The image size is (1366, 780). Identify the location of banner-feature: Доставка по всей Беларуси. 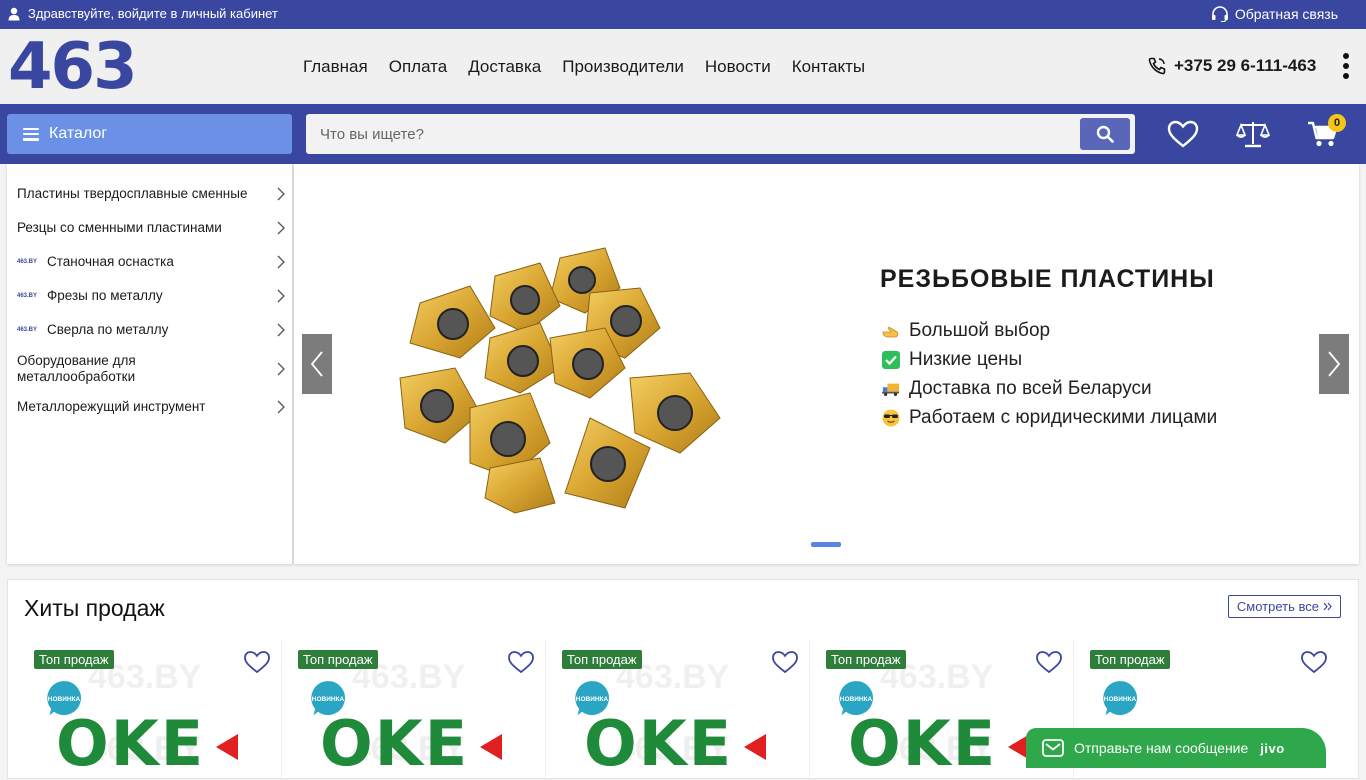
(1017, 389).